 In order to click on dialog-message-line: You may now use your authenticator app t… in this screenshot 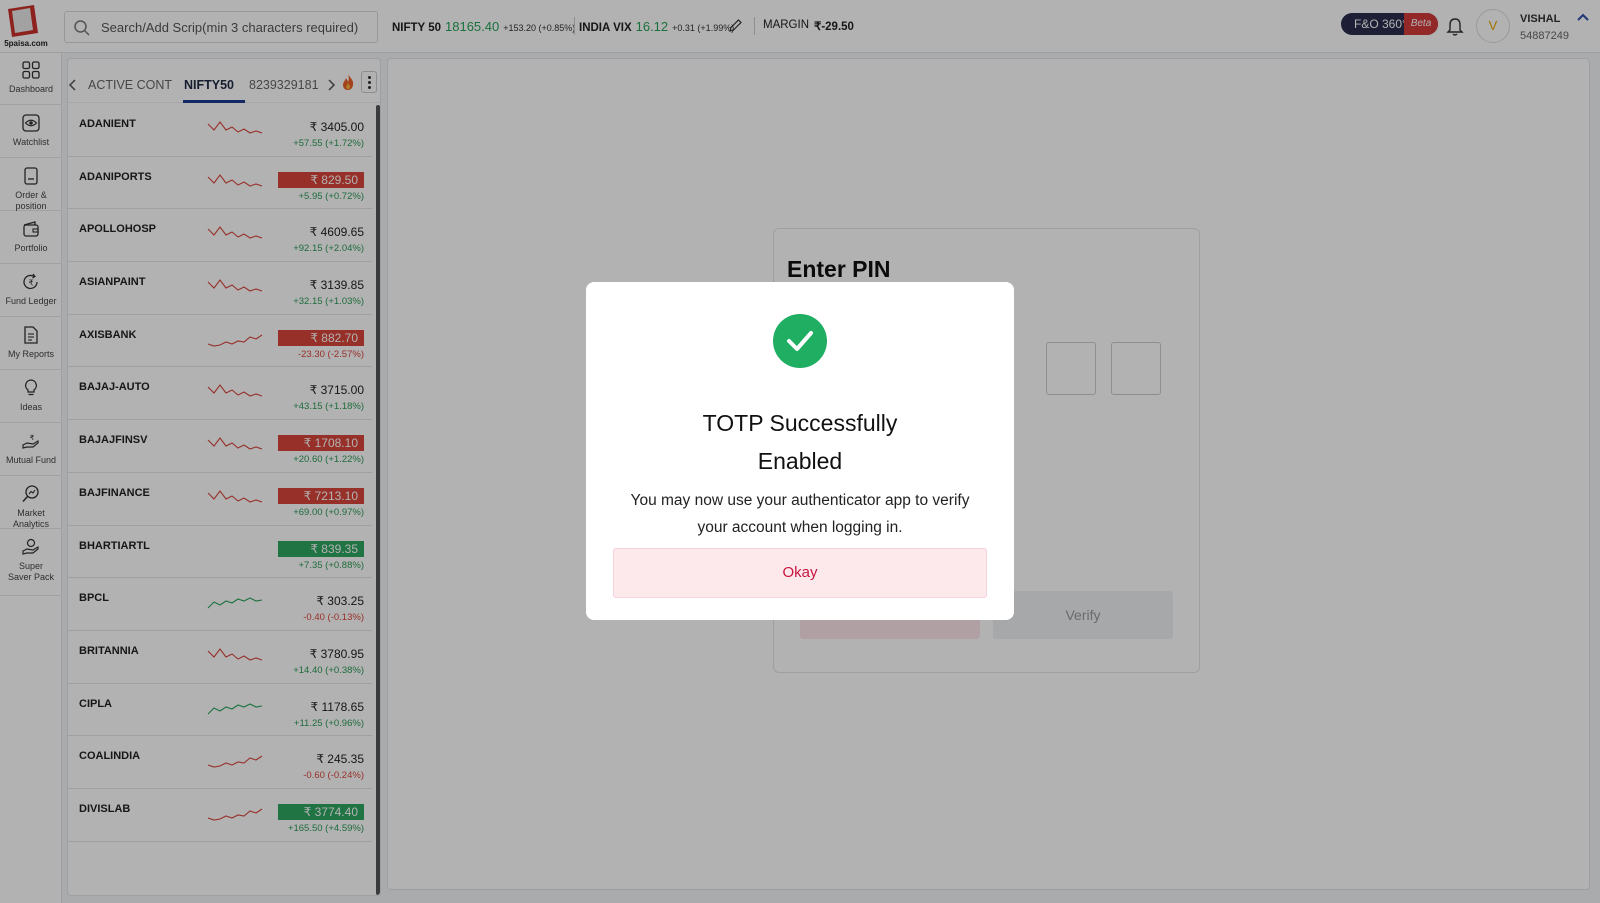, I will do `click(800, 500)`.